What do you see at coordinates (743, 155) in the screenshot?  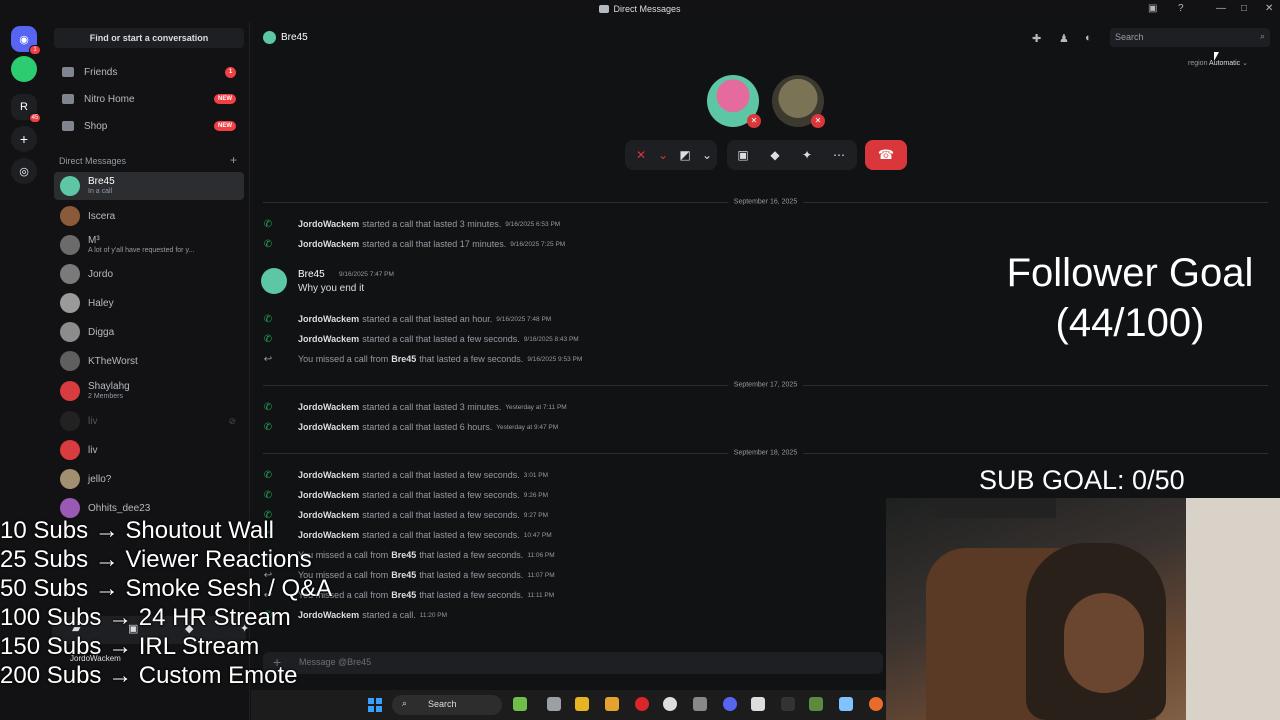 I see `share-screen-icon: ▣` at bounding box center [743, 155].